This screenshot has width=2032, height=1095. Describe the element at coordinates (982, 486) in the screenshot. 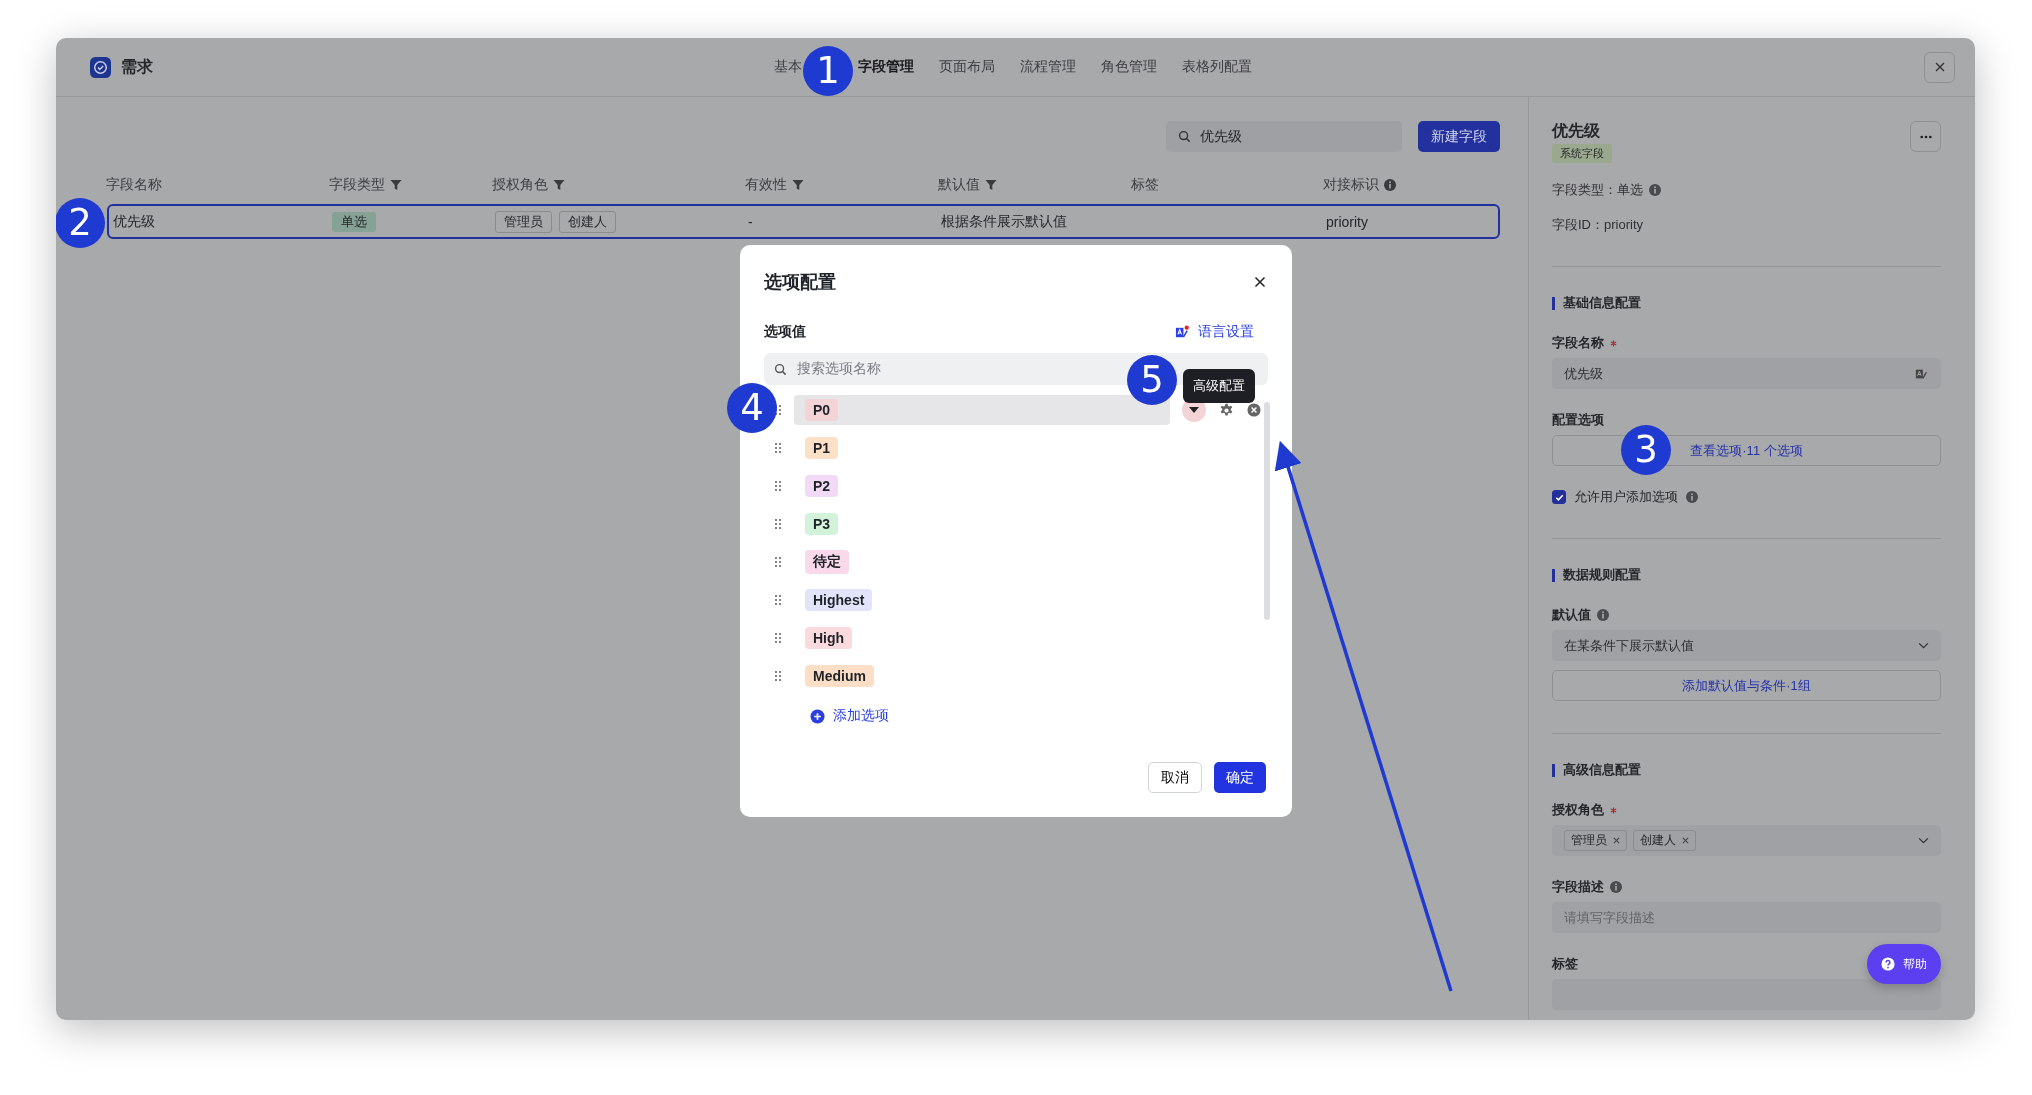

I see `option-row: P2` at that location.